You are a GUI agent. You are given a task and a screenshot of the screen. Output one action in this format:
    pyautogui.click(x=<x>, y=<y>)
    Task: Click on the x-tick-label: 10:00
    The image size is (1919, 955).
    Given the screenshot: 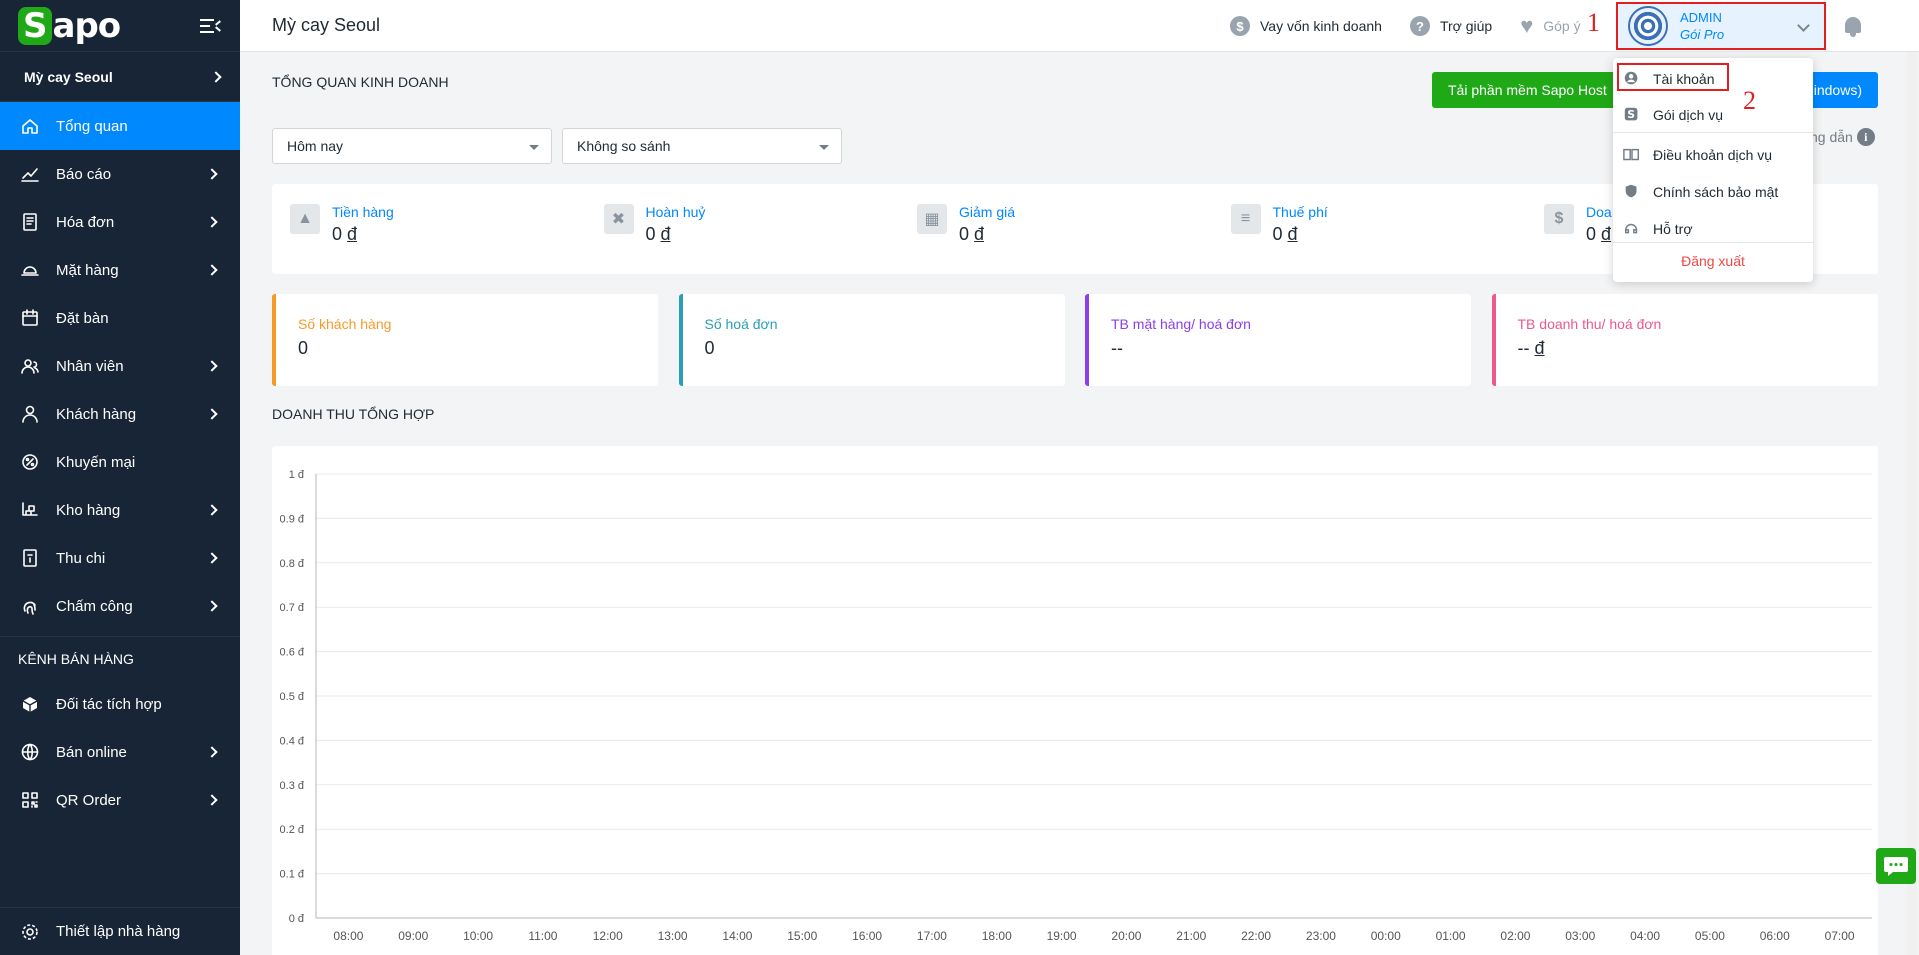 What is the action you would take?
    pyautogui.click(x=478, y=936)
    